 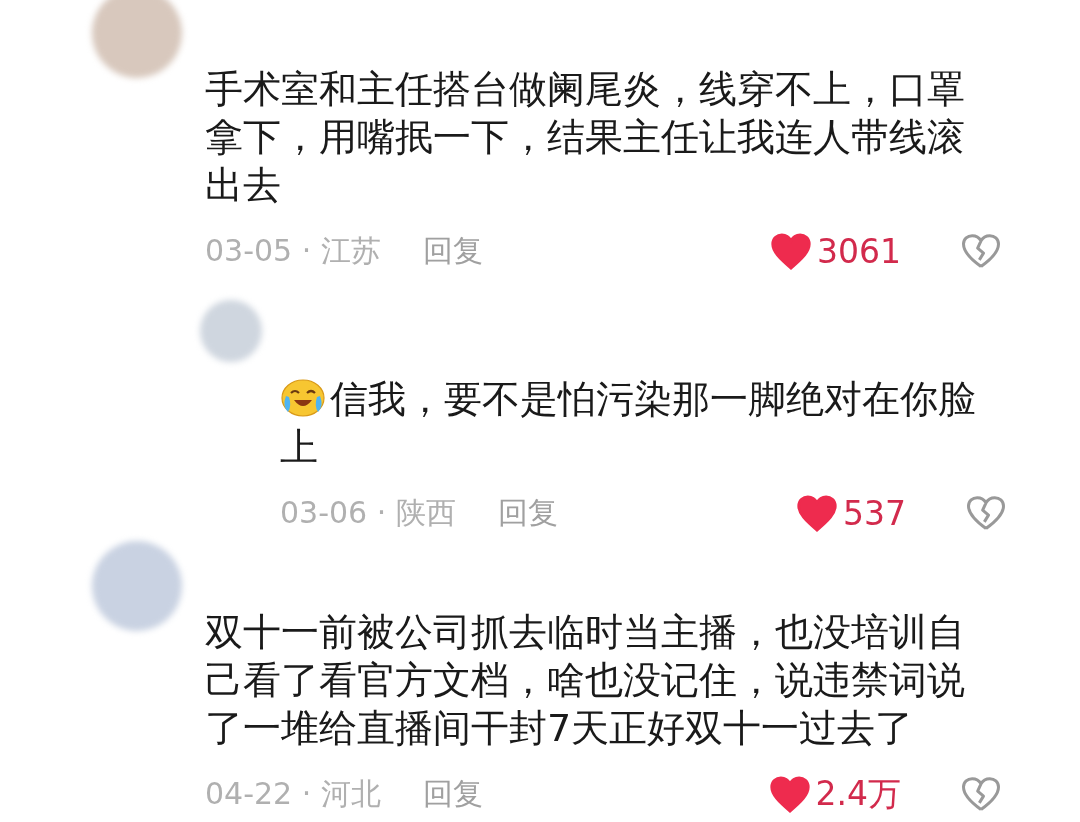 What do you see at coordinates (293, 250) in the screenshot?
I see `comment-date-location: 03-05 · 江苏` at bounding box center [293, 250].